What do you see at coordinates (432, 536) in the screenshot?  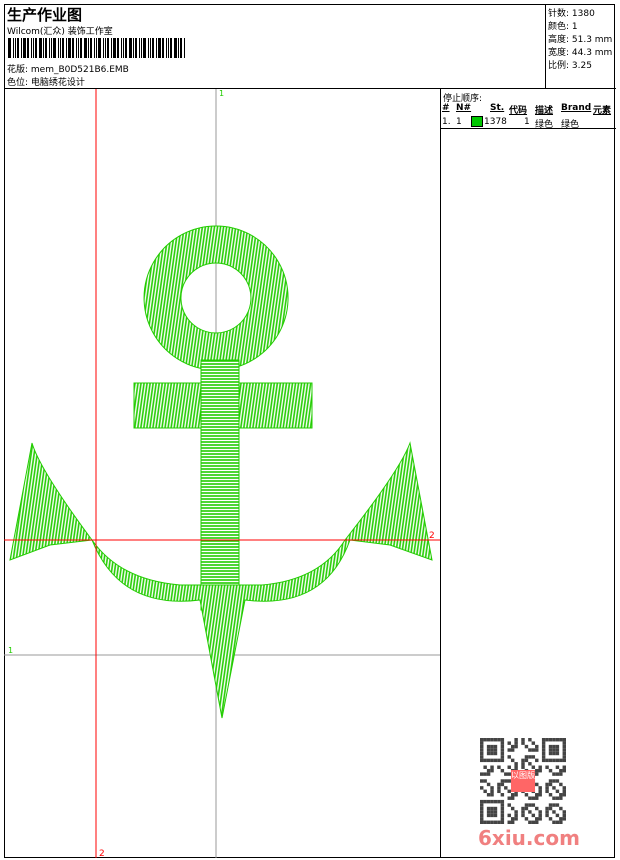 I see `guide-label-red-right: 2` at bounding box center [432, 536].